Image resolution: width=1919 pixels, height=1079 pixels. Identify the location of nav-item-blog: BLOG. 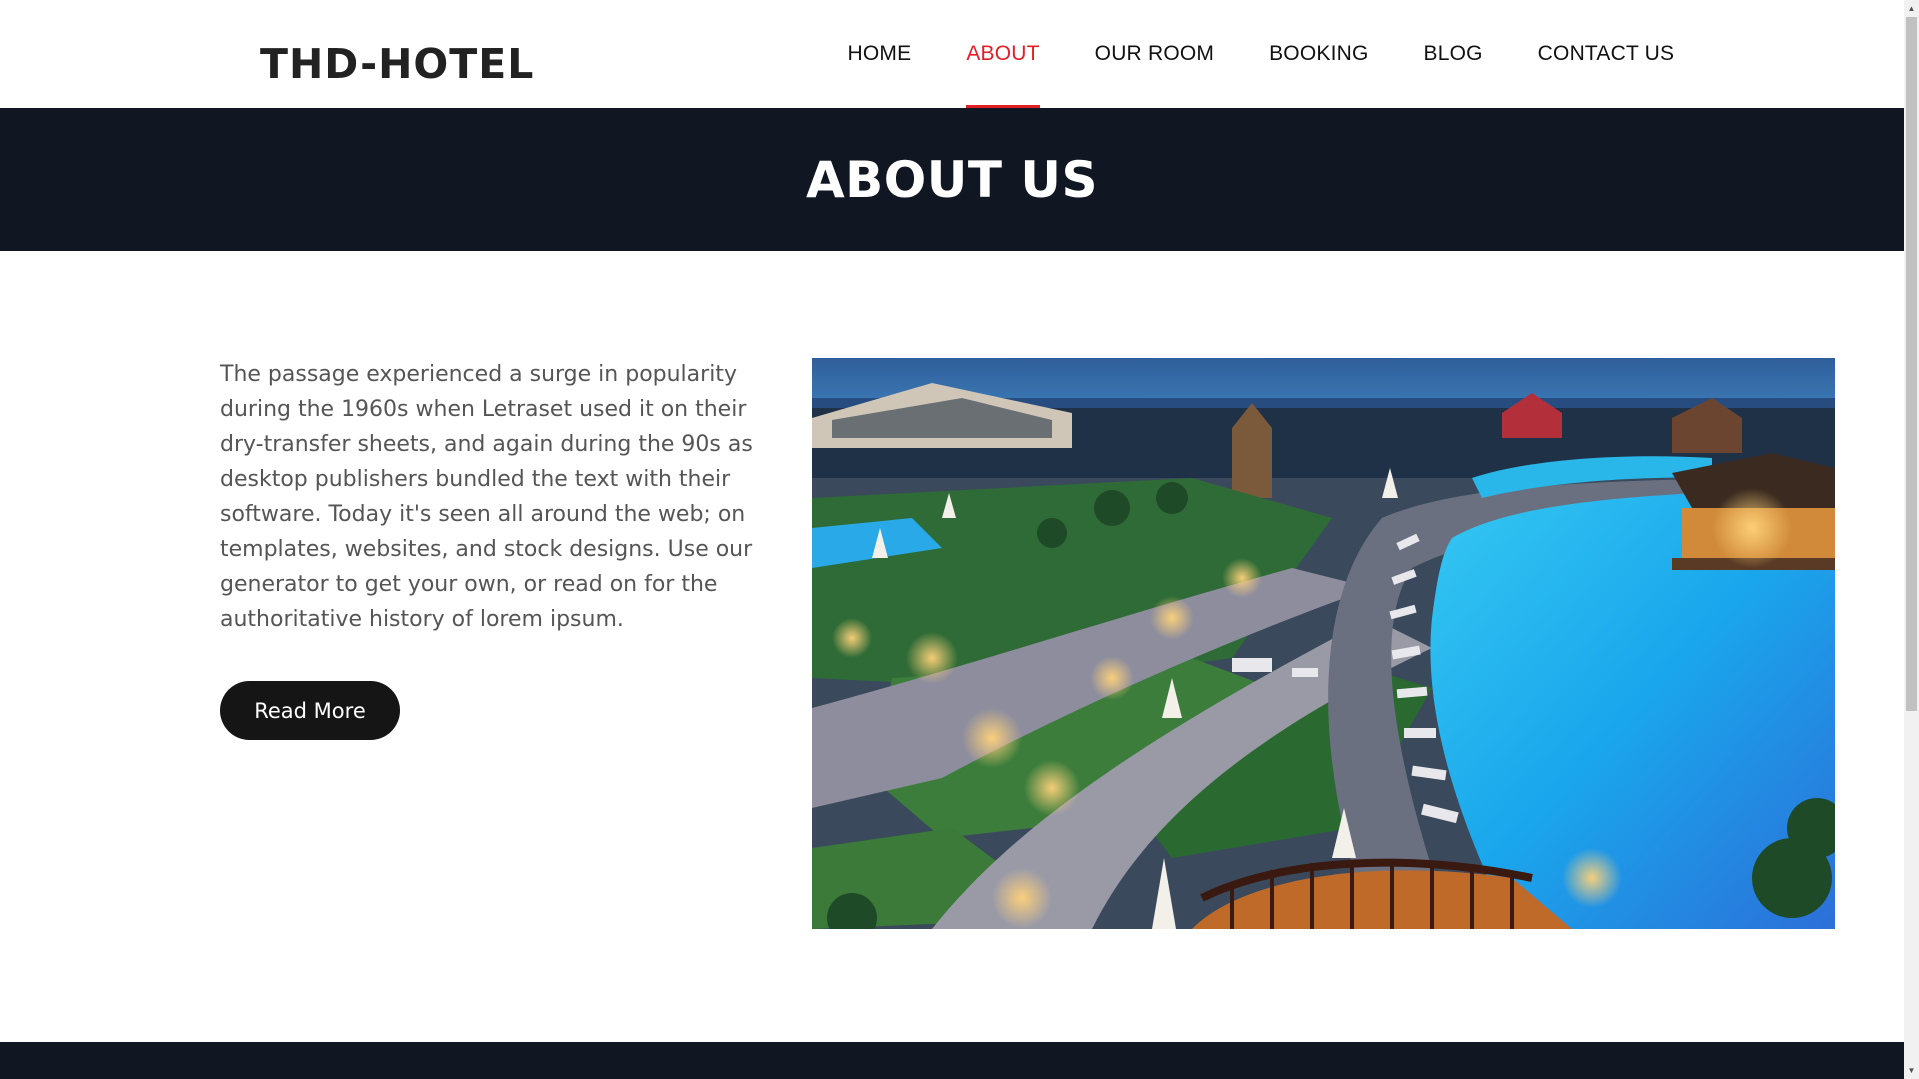
(1453, 54).